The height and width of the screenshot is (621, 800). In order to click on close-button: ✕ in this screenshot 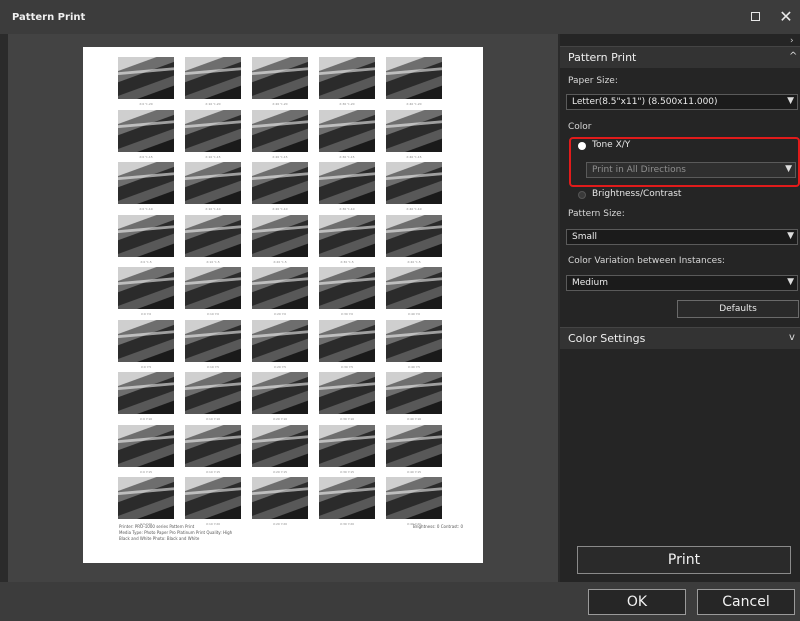, I will do `click(786, 17)`.